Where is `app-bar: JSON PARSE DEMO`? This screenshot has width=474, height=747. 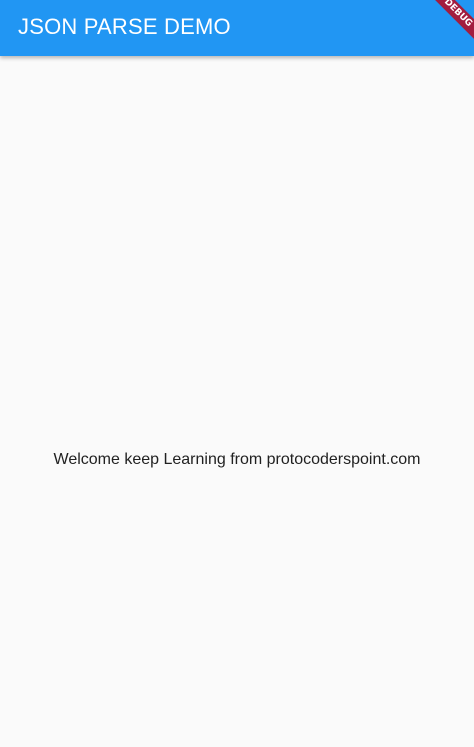
app-bar: JSON PARSE DEMO is located at coordinates (237, 28).